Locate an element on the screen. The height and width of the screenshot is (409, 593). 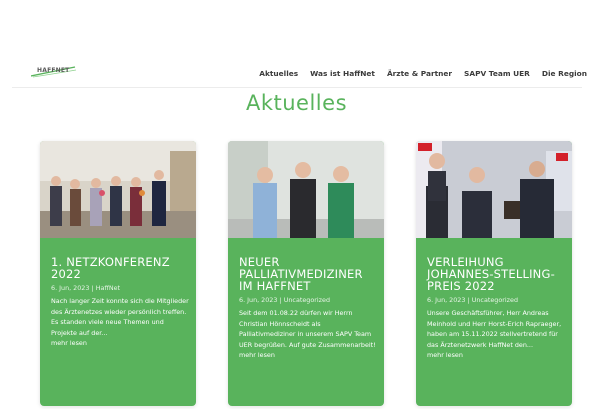
header-divider is located at coordinates (297, 87).